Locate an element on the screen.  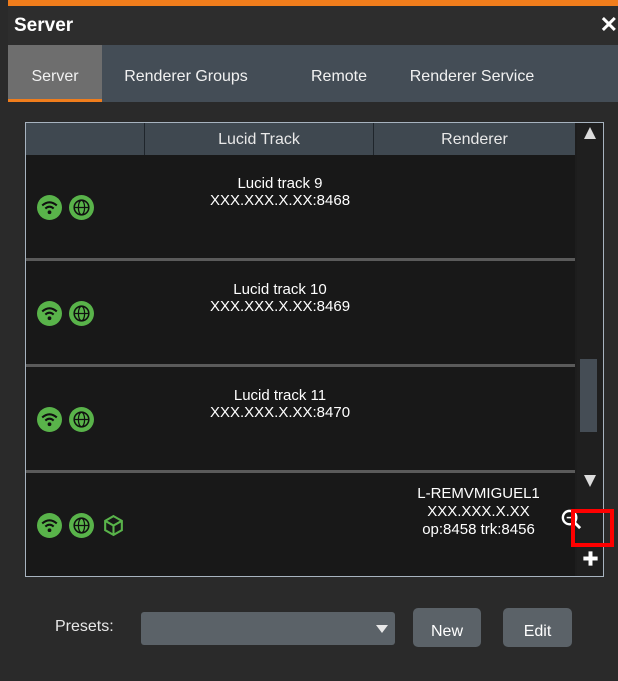
table-row: Lucid track 9 XXX.XXX.X.XX:8468 is located at coordinates (300, 206).